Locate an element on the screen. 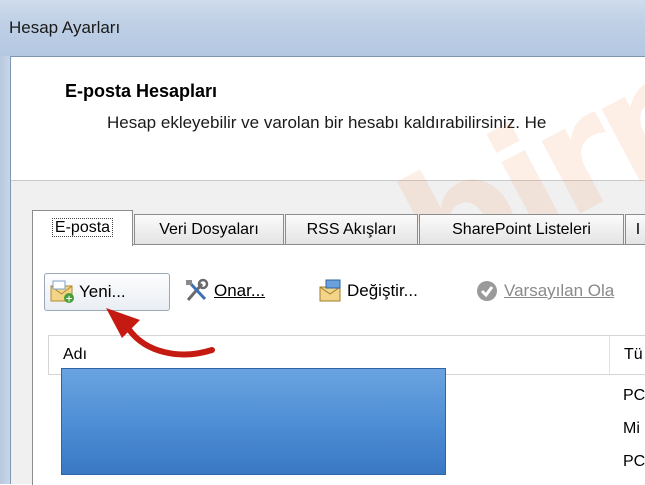 The height and width of the screenshot is (485, 645). column-header-name: Adı is located at coordinates (75, 355).